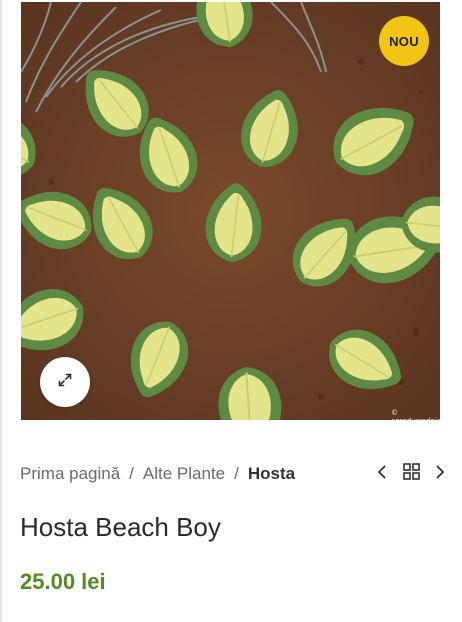  Describe the element at coordinates (415, 414) in the screenshot. I see `image-credit: © ogrodysrodnie.pl` at that location.